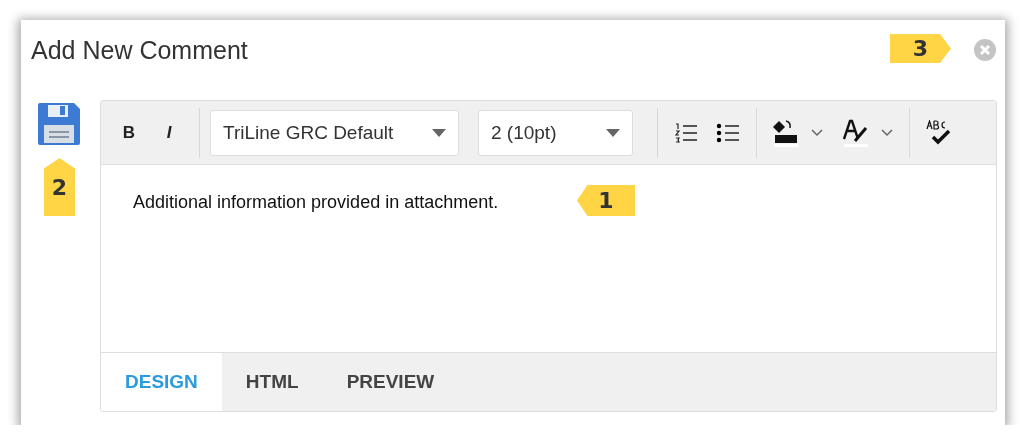 This screenshot has height=444, width=1031. Describe the element at coordinates (390, 382) in the screenshot. I see `editor-tab: PREVIEW` at that location.